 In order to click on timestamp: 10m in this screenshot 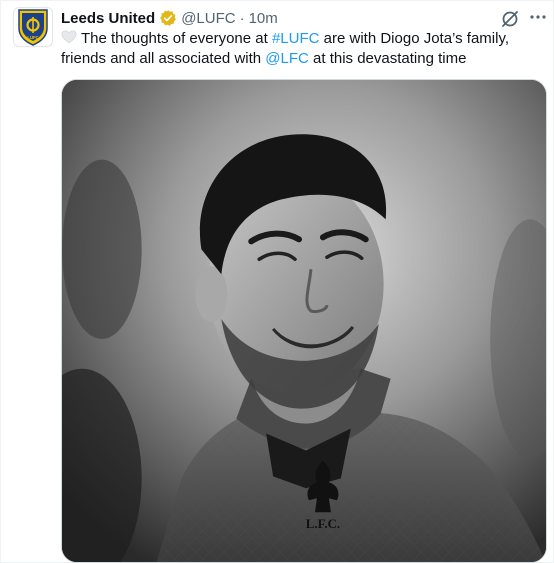, I will do `click(263, 18)`.